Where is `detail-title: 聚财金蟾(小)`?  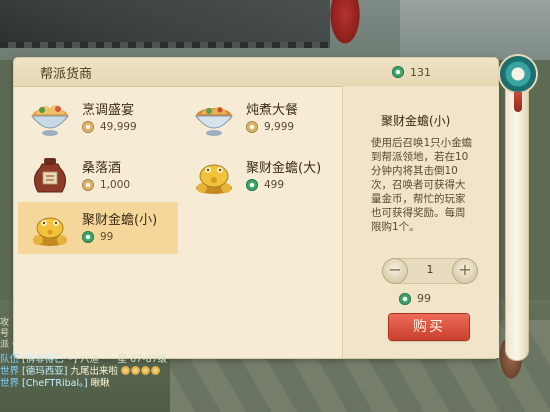
detail-title: 聚财金蟾(小) is located at coordinates (416, 121).